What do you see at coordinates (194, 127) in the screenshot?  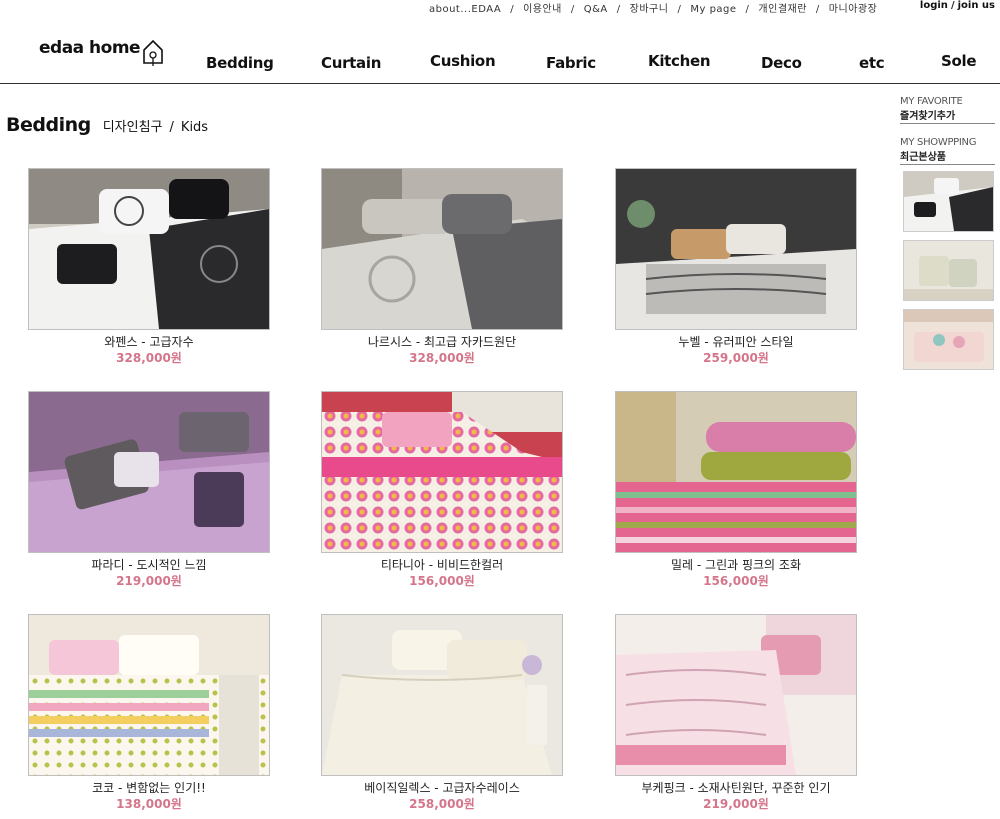 I see `breadcrumb-subcategory: Kids` at bounding box center [194, 127].